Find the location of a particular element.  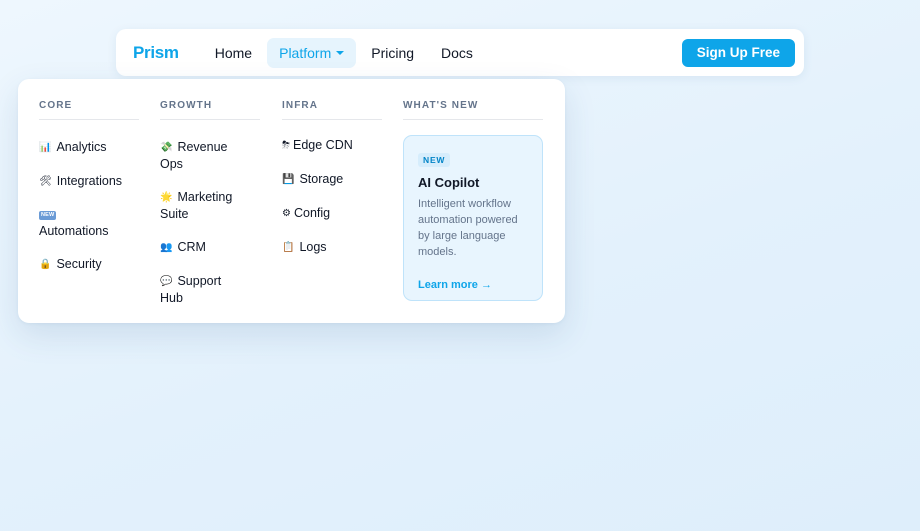

column-title: INFRA is located at coordinates (332, 110).